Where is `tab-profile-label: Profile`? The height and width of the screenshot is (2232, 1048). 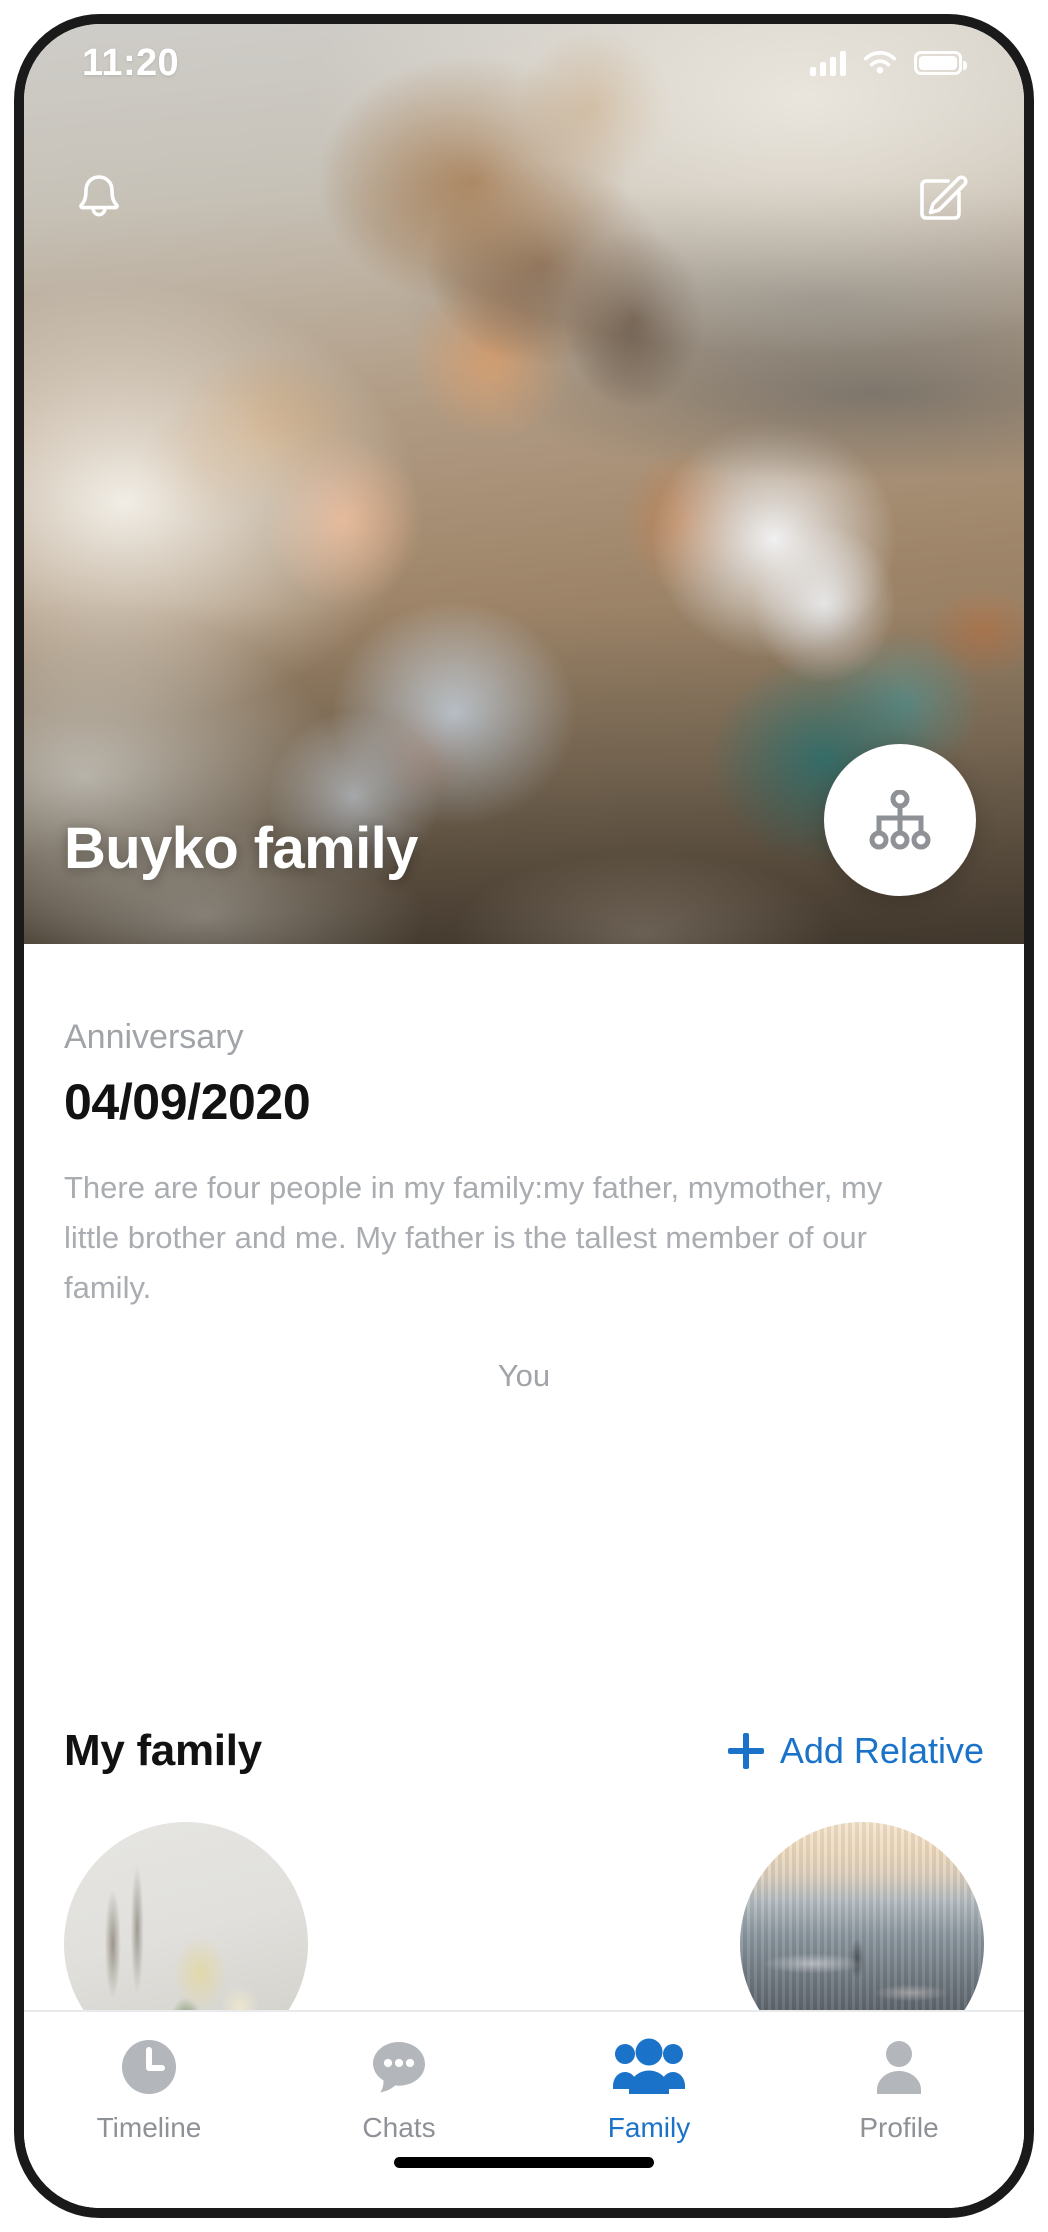 tab-profile-label: Profile is located at coordinates (899, 2127).